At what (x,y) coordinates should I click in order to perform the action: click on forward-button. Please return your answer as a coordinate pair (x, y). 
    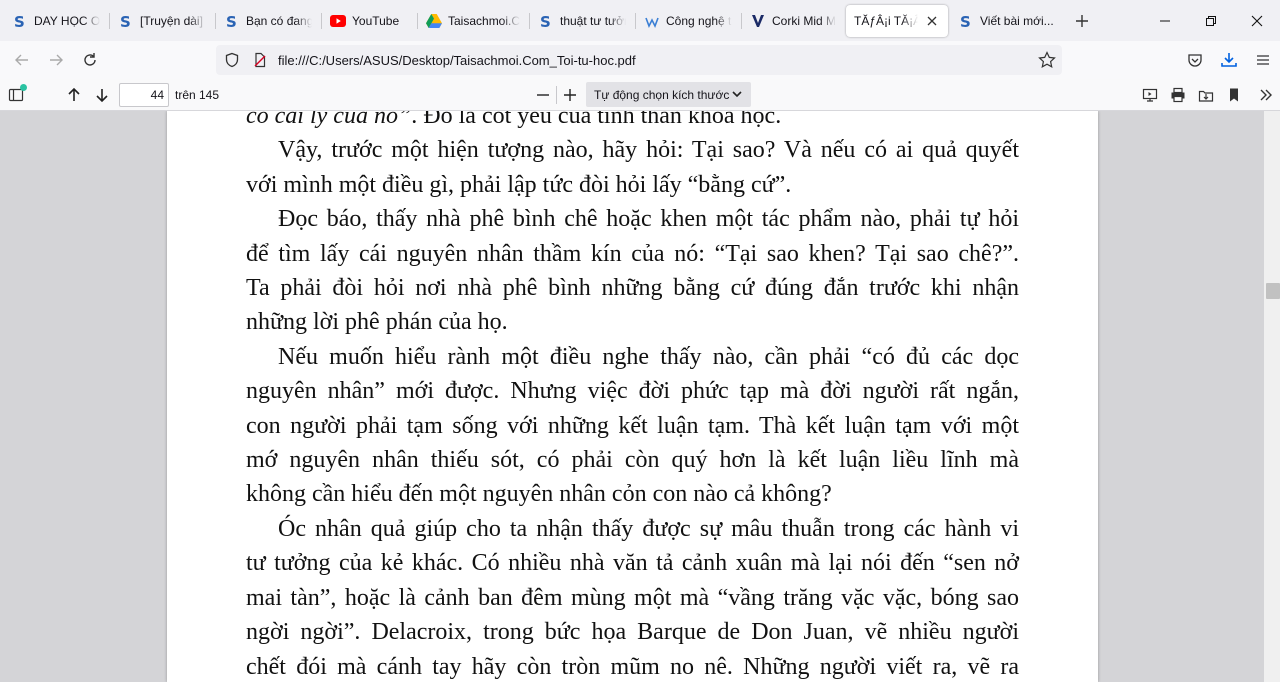
    Looking at the image, I should click on (56, 60).